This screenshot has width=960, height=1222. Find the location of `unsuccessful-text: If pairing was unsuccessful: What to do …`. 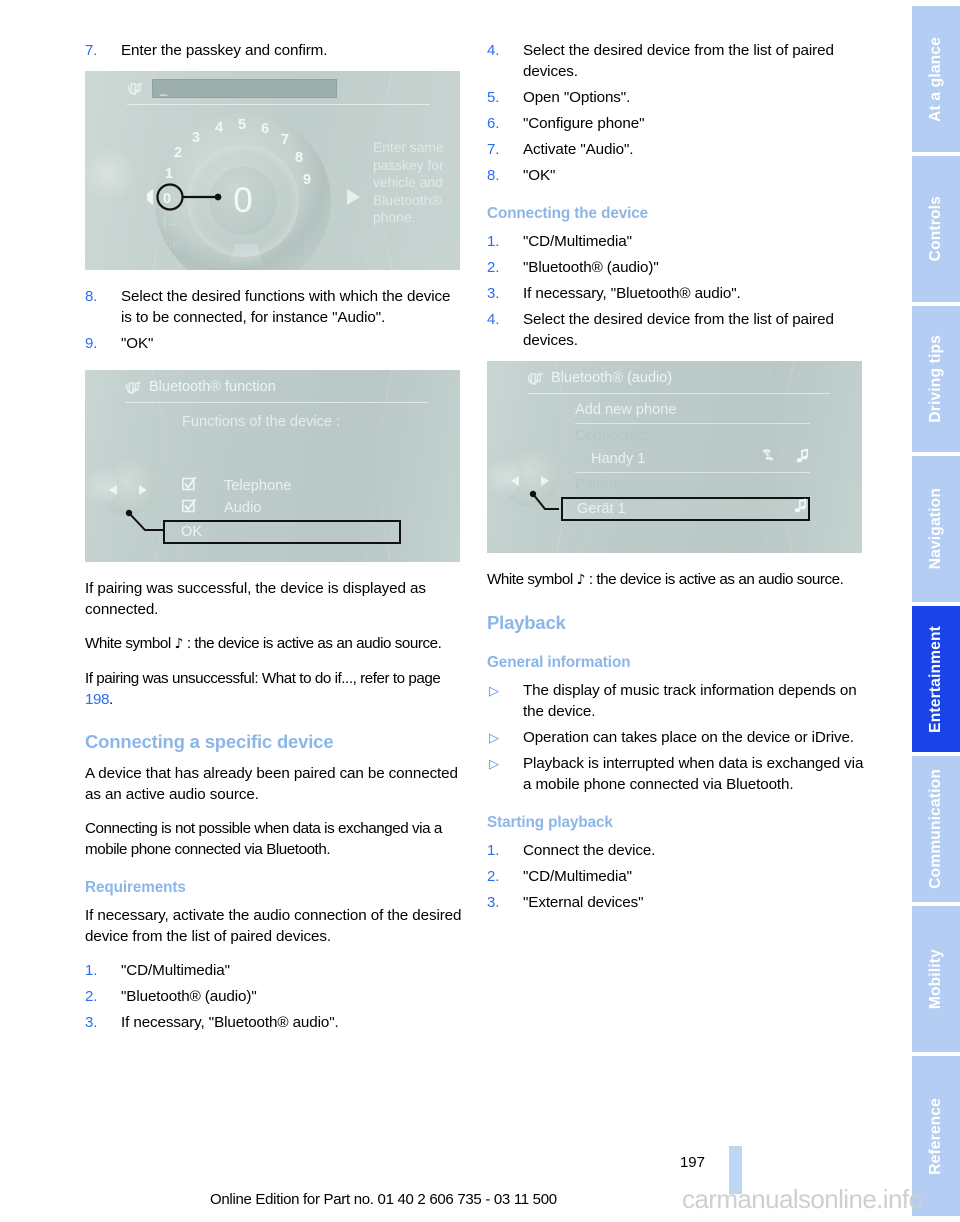

unsuccessful-text: If pairing was unsuccessful: What to do … is located at coordinates (263, 678).